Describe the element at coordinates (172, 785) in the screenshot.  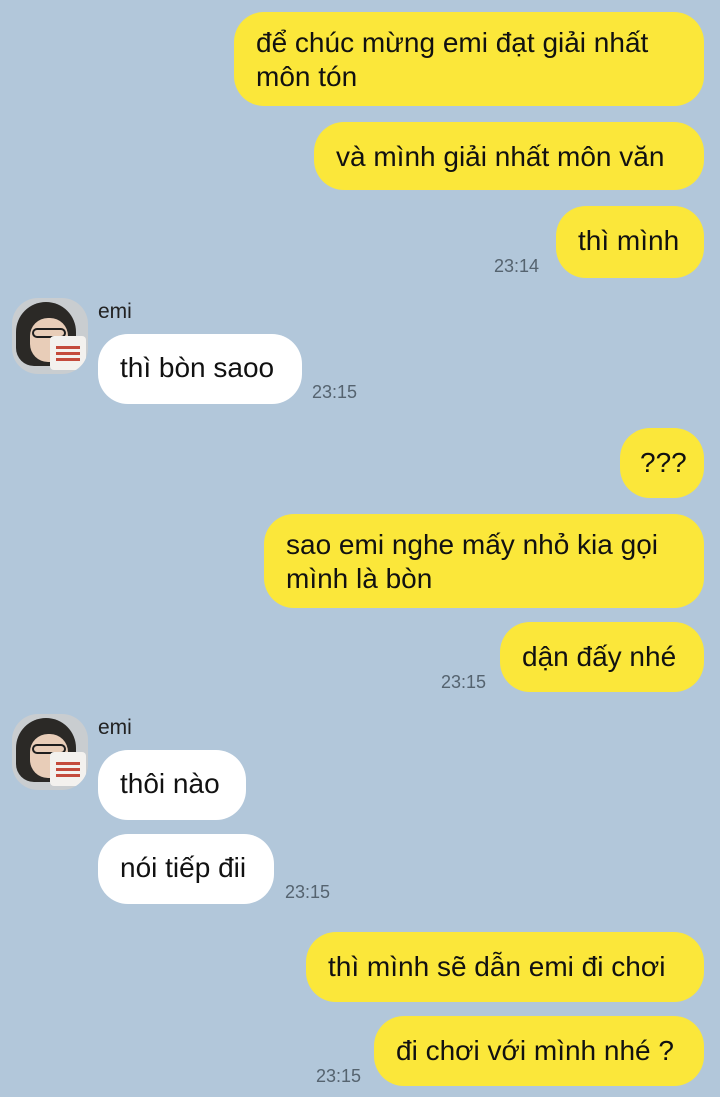
I see `message-bubble-incoming: thôi nào` at that location.